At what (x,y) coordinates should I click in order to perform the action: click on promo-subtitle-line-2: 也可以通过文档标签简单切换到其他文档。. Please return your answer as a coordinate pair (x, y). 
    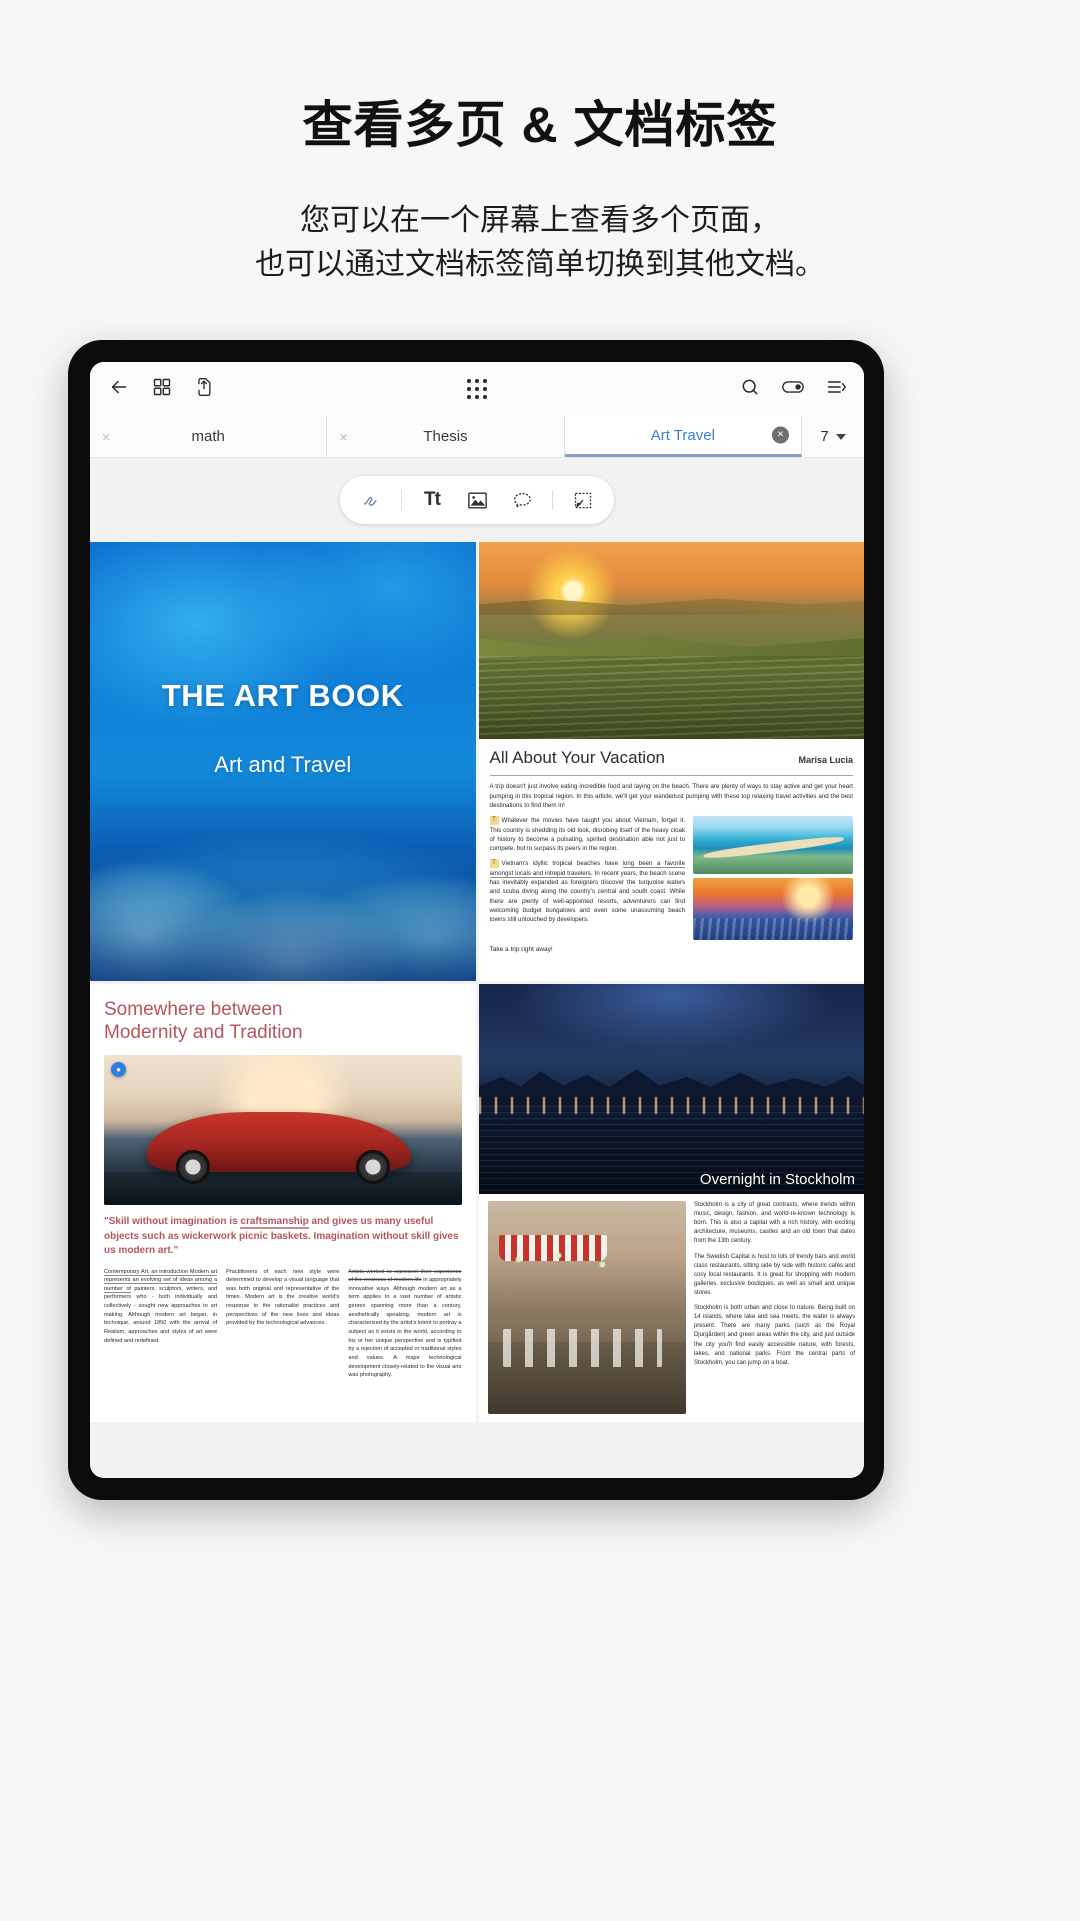
    Looking at the image, I should click on (540, 265).